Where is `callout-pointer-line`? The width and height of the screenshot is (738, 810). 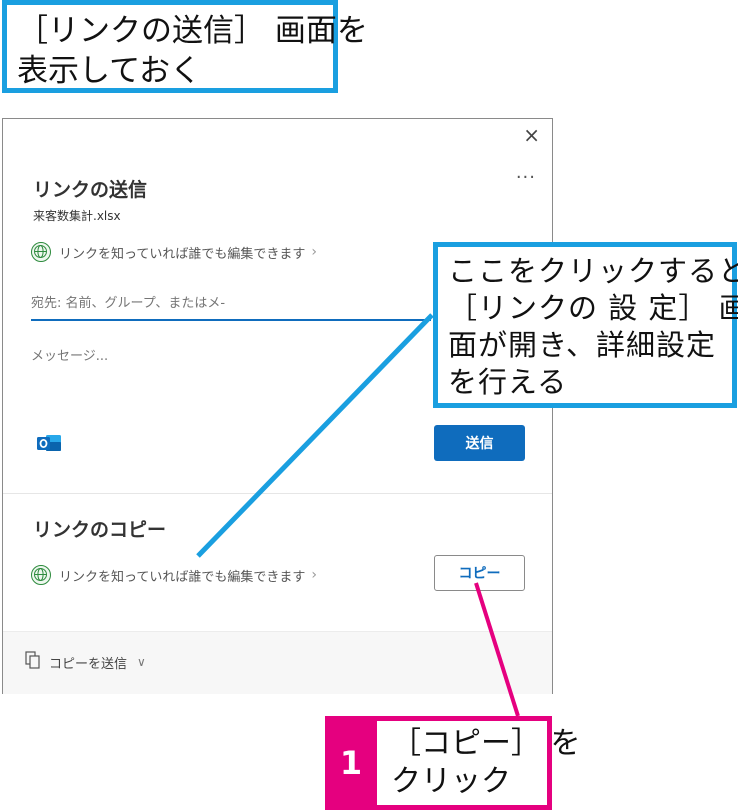
callout-pointer-line is located at coordinates (315, 435).